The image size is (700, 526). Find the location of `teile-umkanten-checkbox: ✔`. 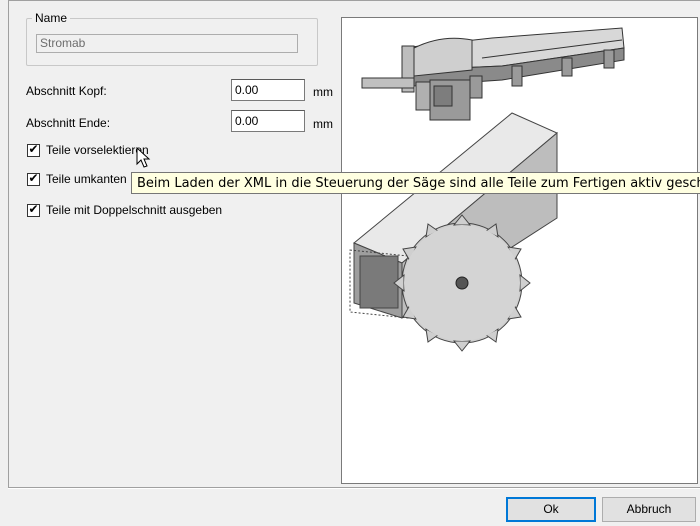

teile-umkanten-checkbox: ✔ is located at coordinates (33, 178).